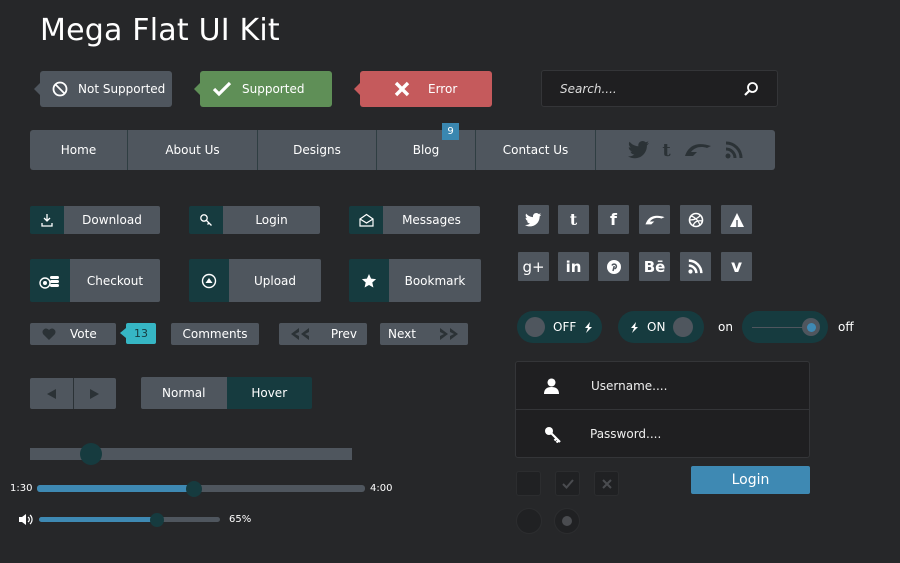 This screenshot has width=900, height=563. What do you see at coordinates (528, 483) in the screenshot?
I see `checkbox-empty` at bounding box center [528, 483].